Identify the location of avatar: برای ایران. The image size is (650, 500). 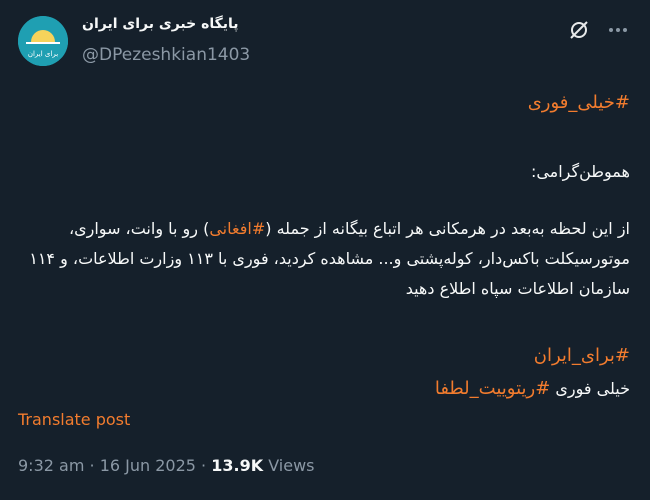
(43, 41).